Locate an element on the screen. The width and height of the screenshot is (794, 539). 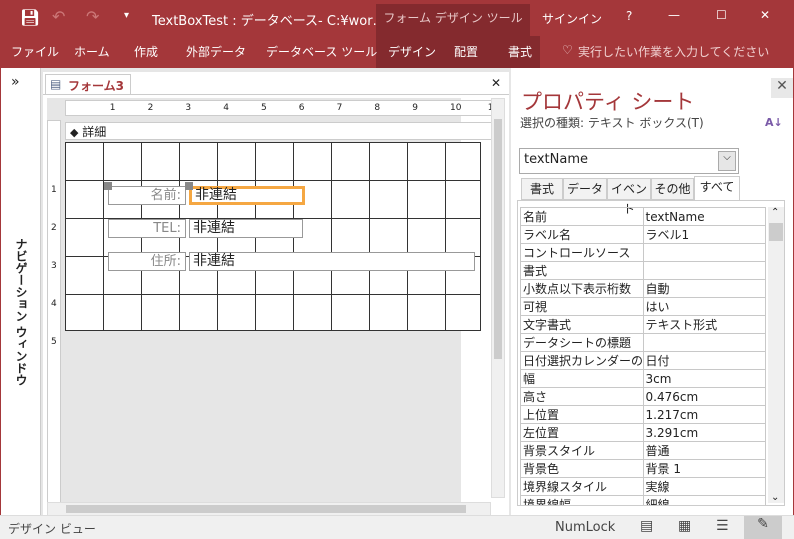
property-row: 名前 textName is located at coordinates (643, 216).